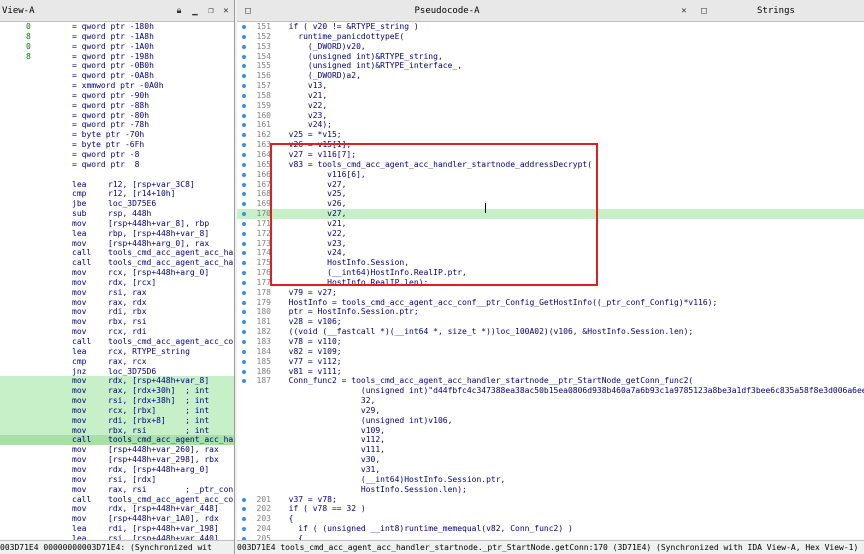  What do you see at coordinates (117, 490) in the screenshot?
I see `disasm-line: mov rax, rsi ; _ptr_con` at bounding box center [117, 490].